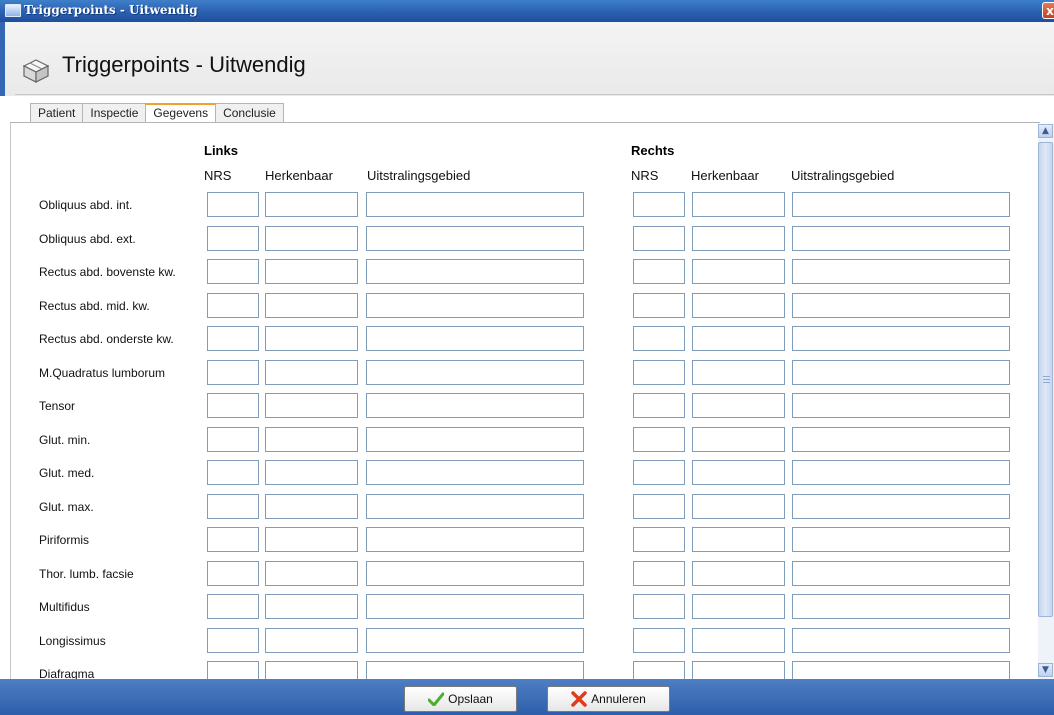  Describe the element at coordinates (249, 112) in the screenshot. I see `tab-conclusie: Conclusie` at that location.